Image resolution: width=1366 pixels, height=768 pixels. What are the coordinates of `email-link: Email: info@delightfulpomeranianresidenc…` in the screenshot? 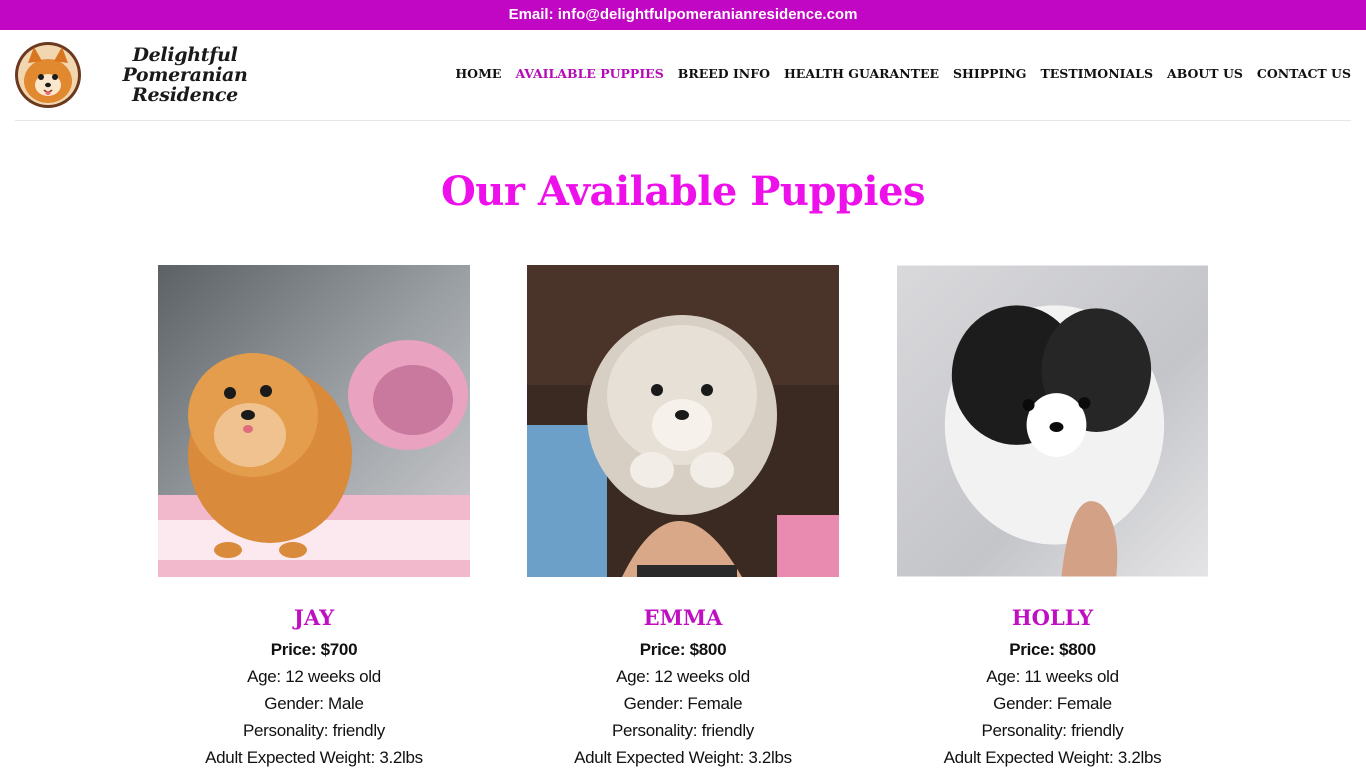 It's located at (683, 14).